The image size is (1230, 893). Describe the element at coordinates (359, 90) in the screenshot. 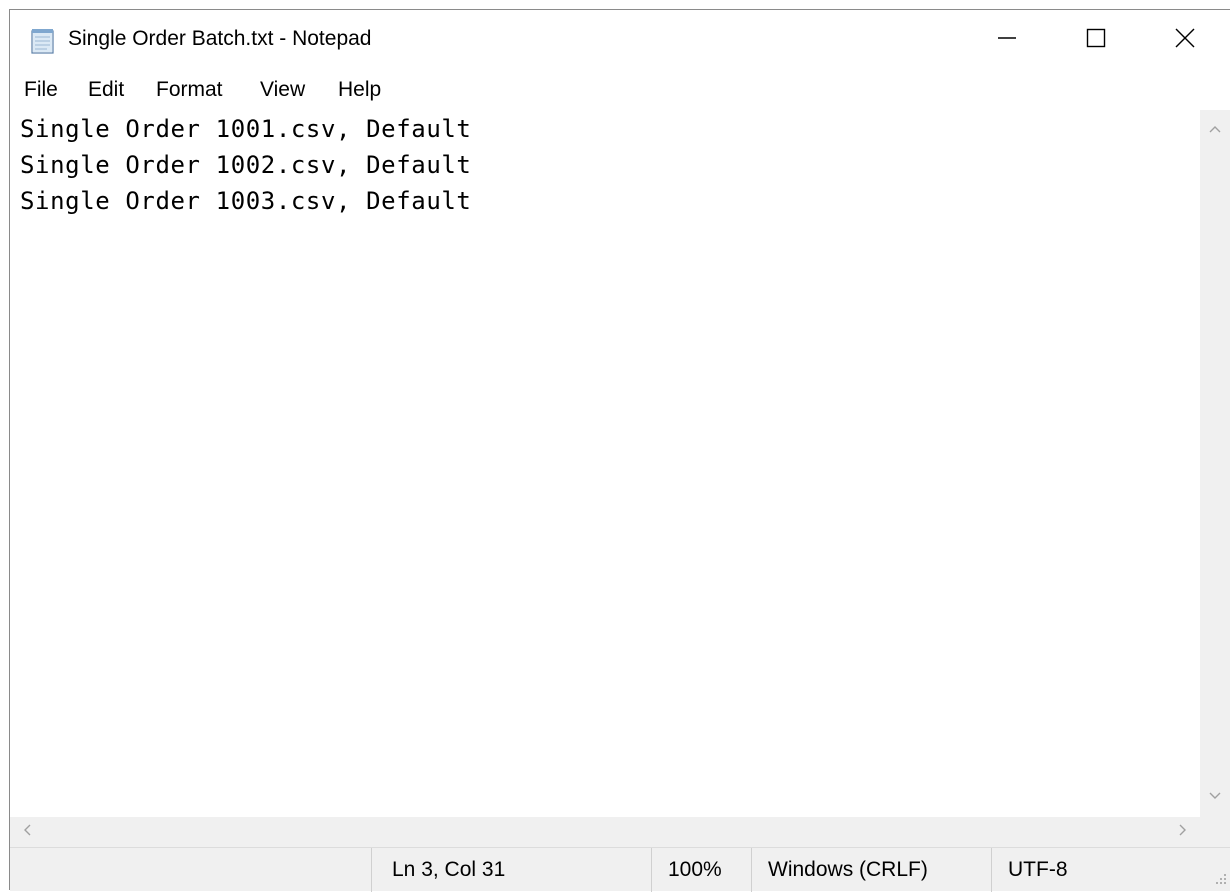

I see `menu-help: Help` at that location.